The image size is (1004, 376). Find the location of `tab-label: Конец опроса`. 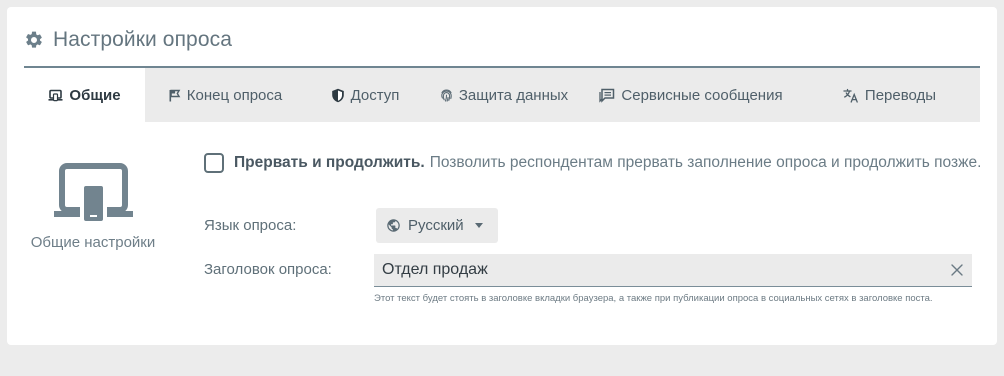

tab-label: Конец опроса is located at coordinates (234, 95).